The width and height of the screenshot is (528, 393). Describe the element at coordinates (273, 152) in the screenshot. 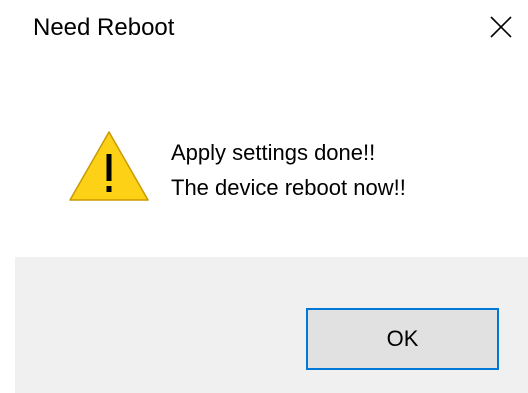

I see `message-line-1: Apply settings done!!` at that location.